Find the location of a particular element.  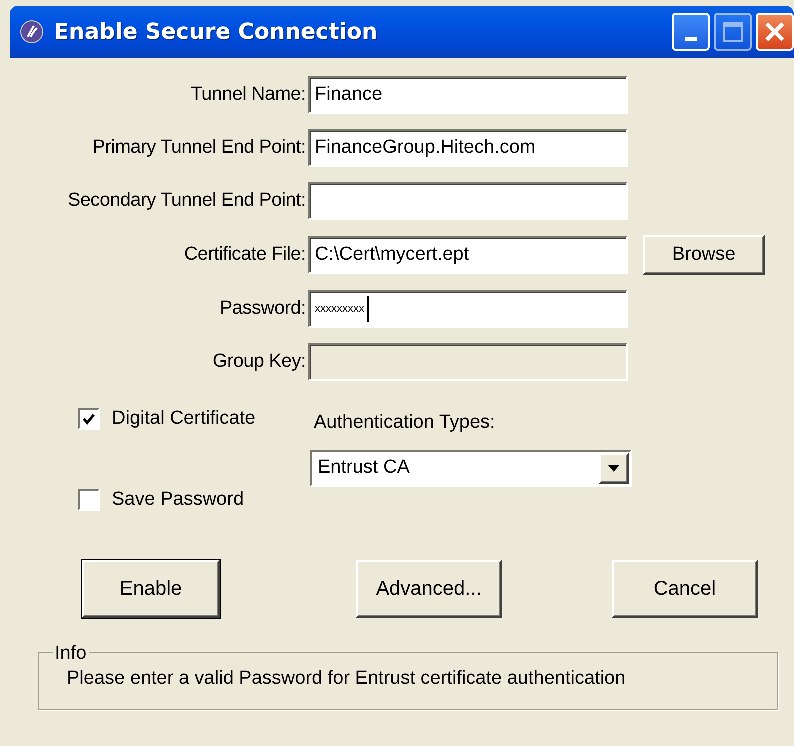

input-field: C:\Cert\mycert.ept is located at coordinates (468, 255).